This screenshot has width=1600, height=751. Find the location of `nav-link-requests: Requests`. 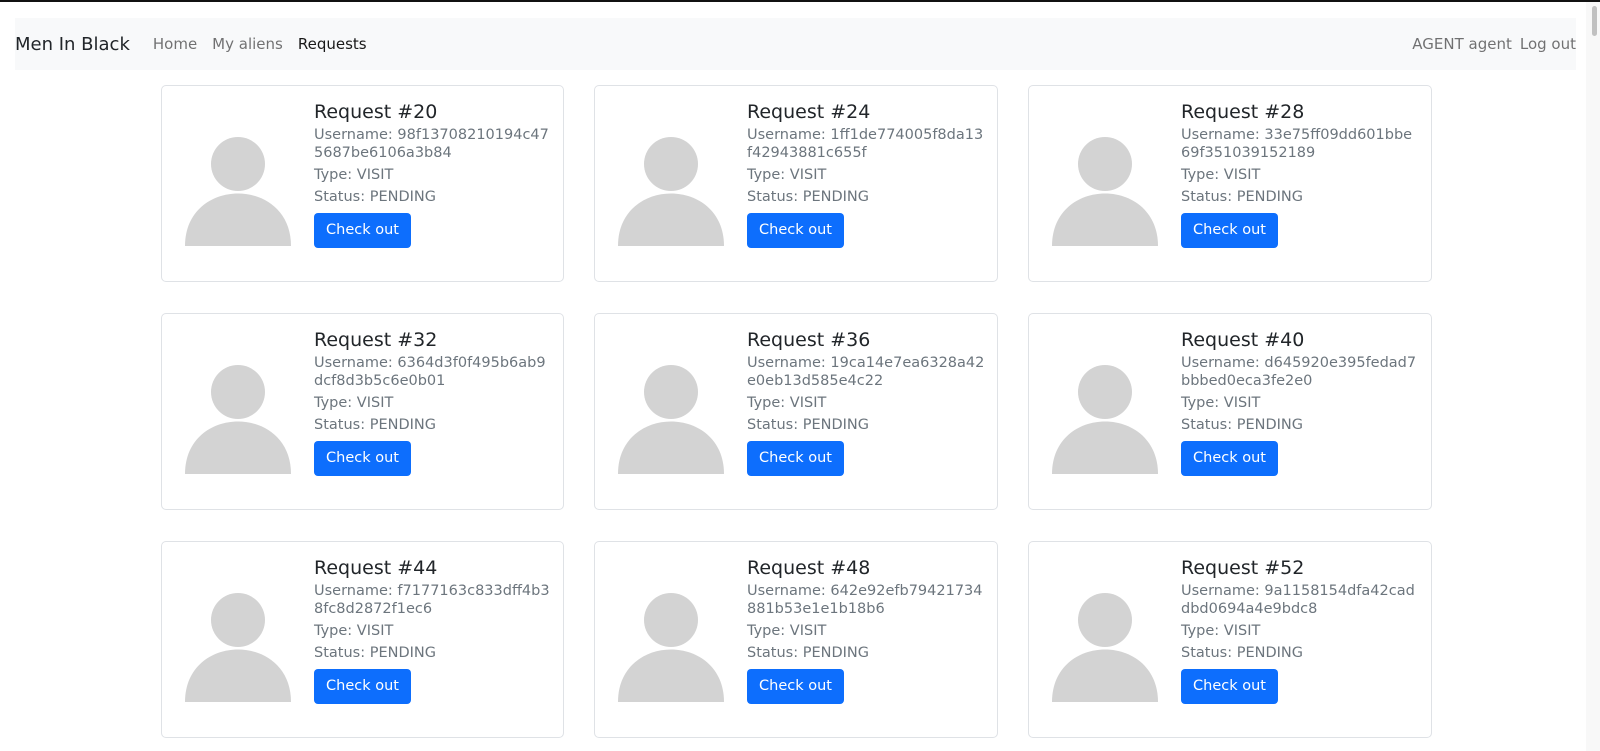

nav-link-requests: Requests is located at coordinates (332, 44).